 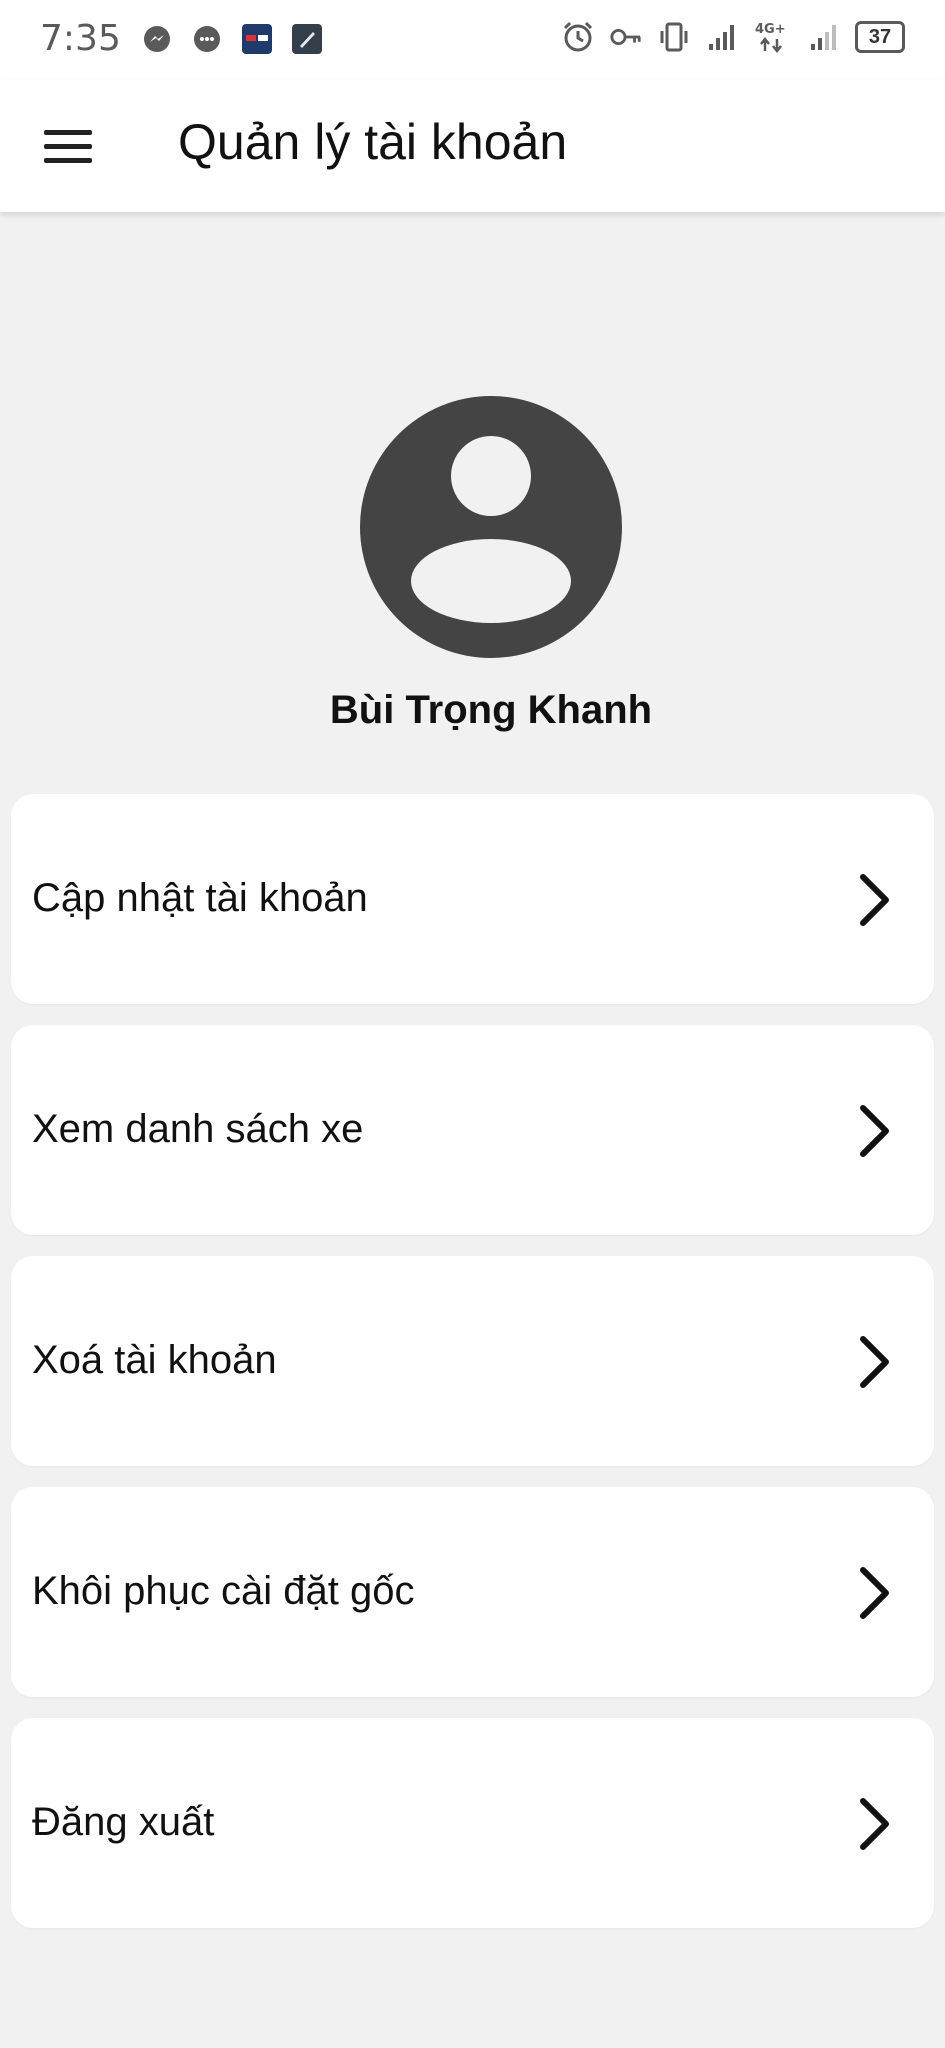 What do you see at coordinates (578, 37) in the screenshot?
I see `alarm-icon` at bounding box center [578, 37].